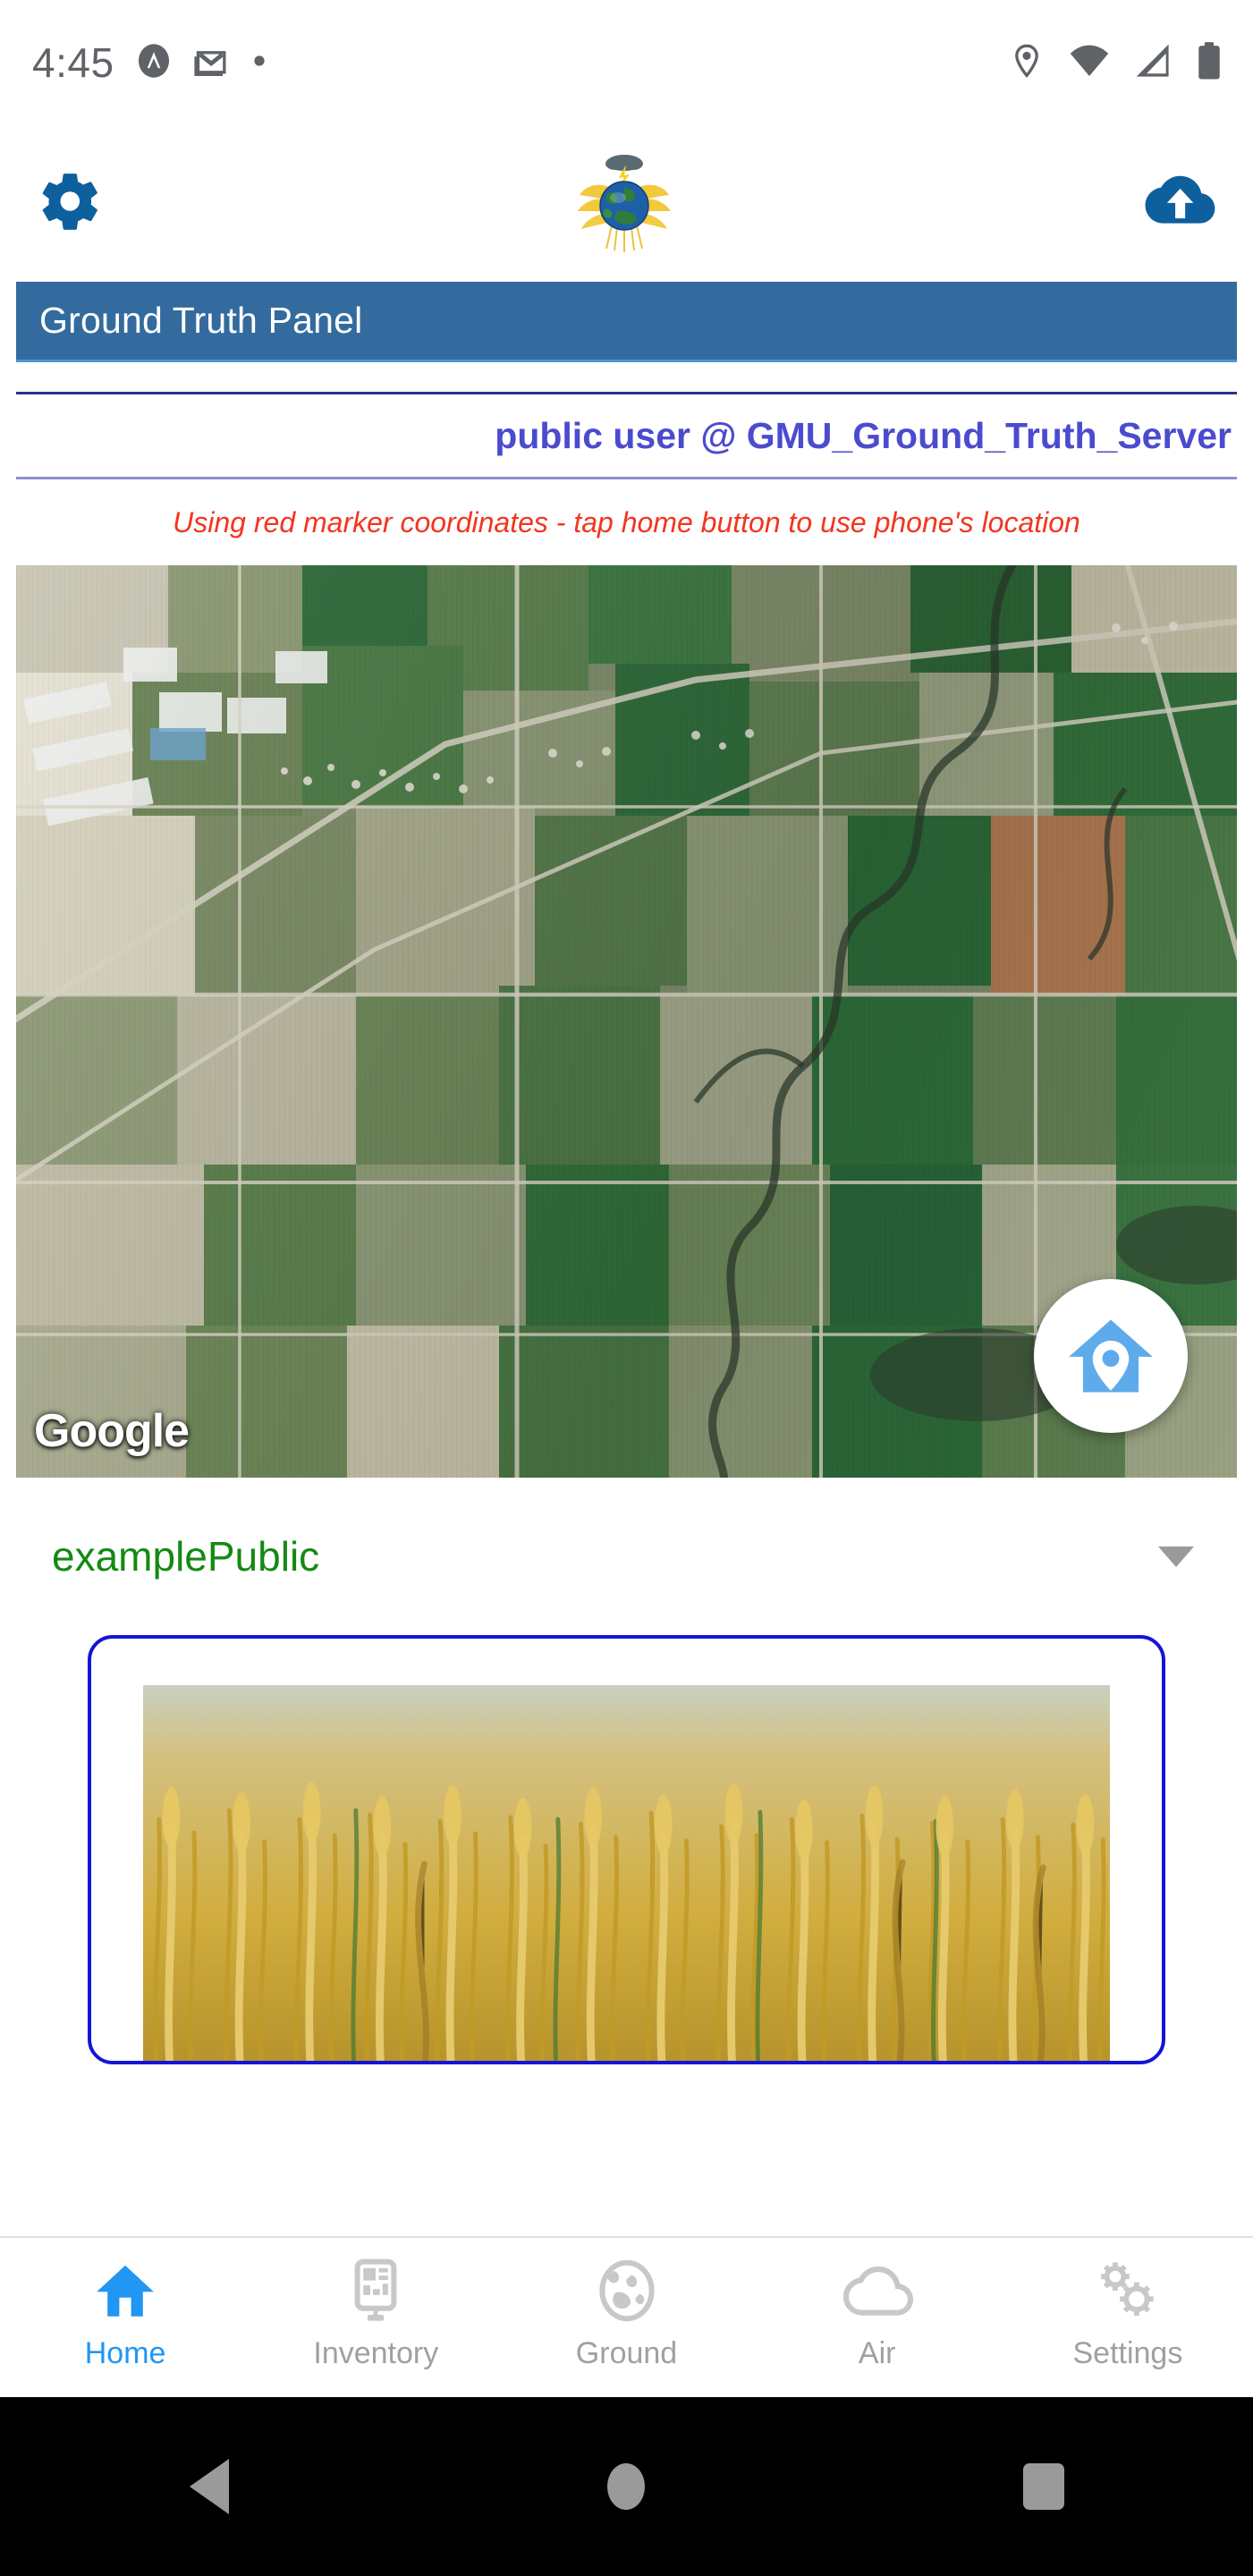 The image size is (1253, 2576). I want to click on gmail-icon, so click(213, 63).